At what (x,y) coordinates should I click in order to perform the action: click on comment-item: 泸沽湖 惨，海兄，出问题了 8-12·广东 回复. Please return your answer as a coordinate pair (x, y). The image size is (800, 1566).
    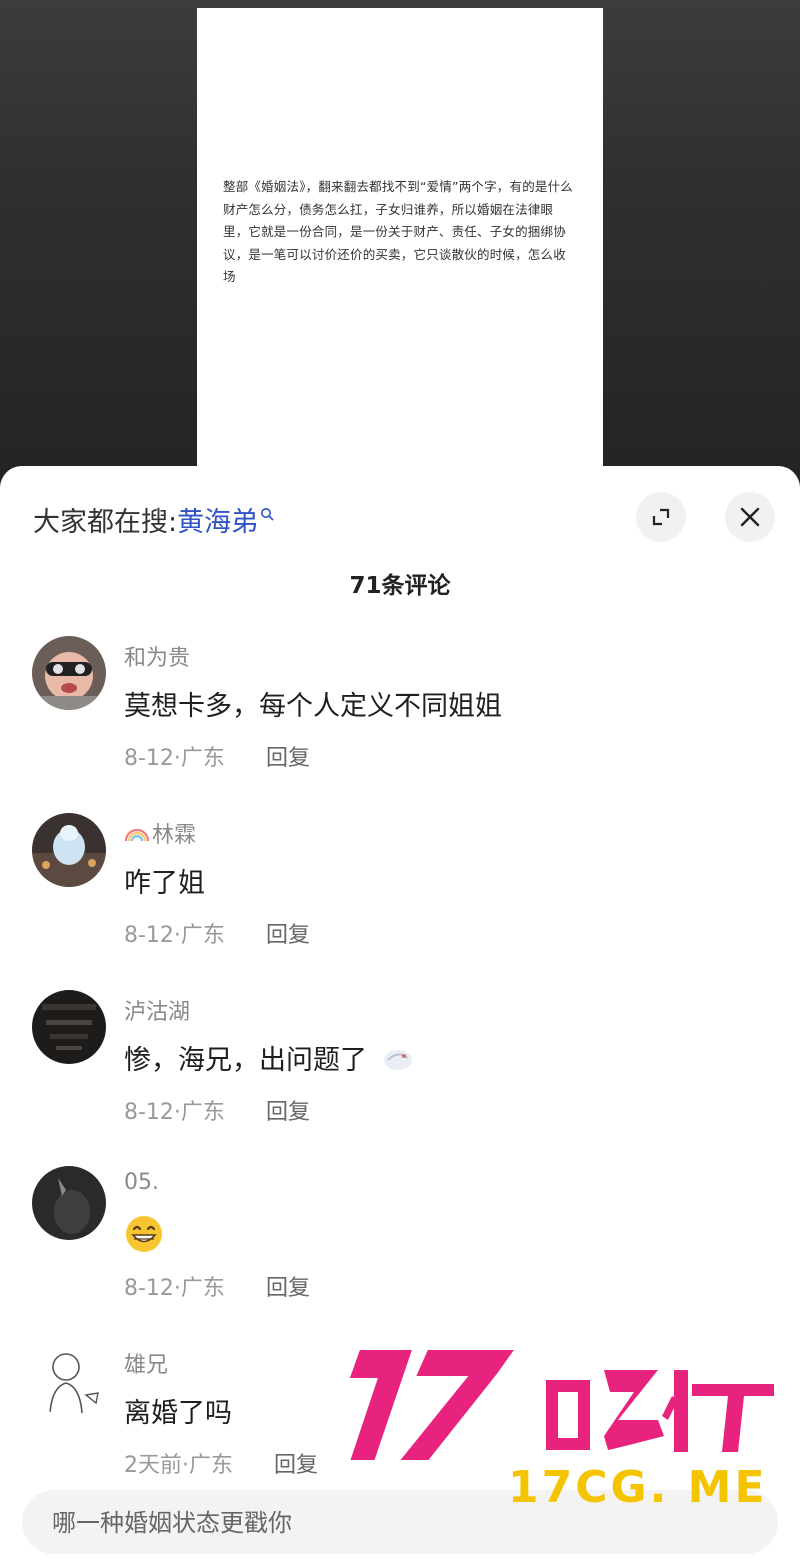
    Looking at the image, I should click on (402, 1070).